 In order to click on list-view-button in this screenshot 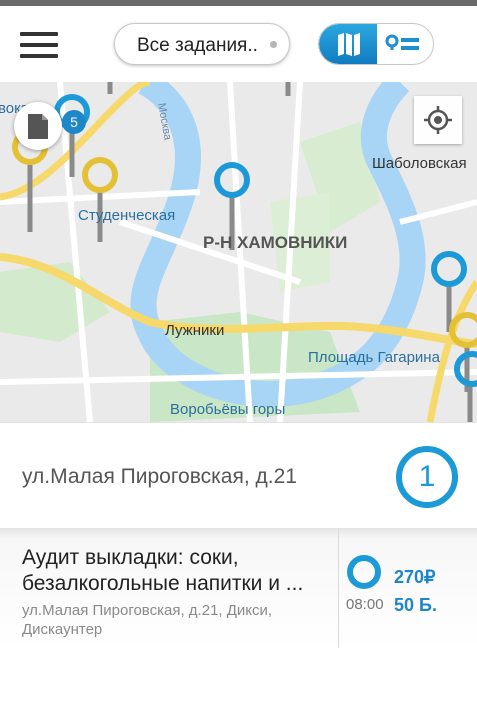, I will do `click(405, 44)`.